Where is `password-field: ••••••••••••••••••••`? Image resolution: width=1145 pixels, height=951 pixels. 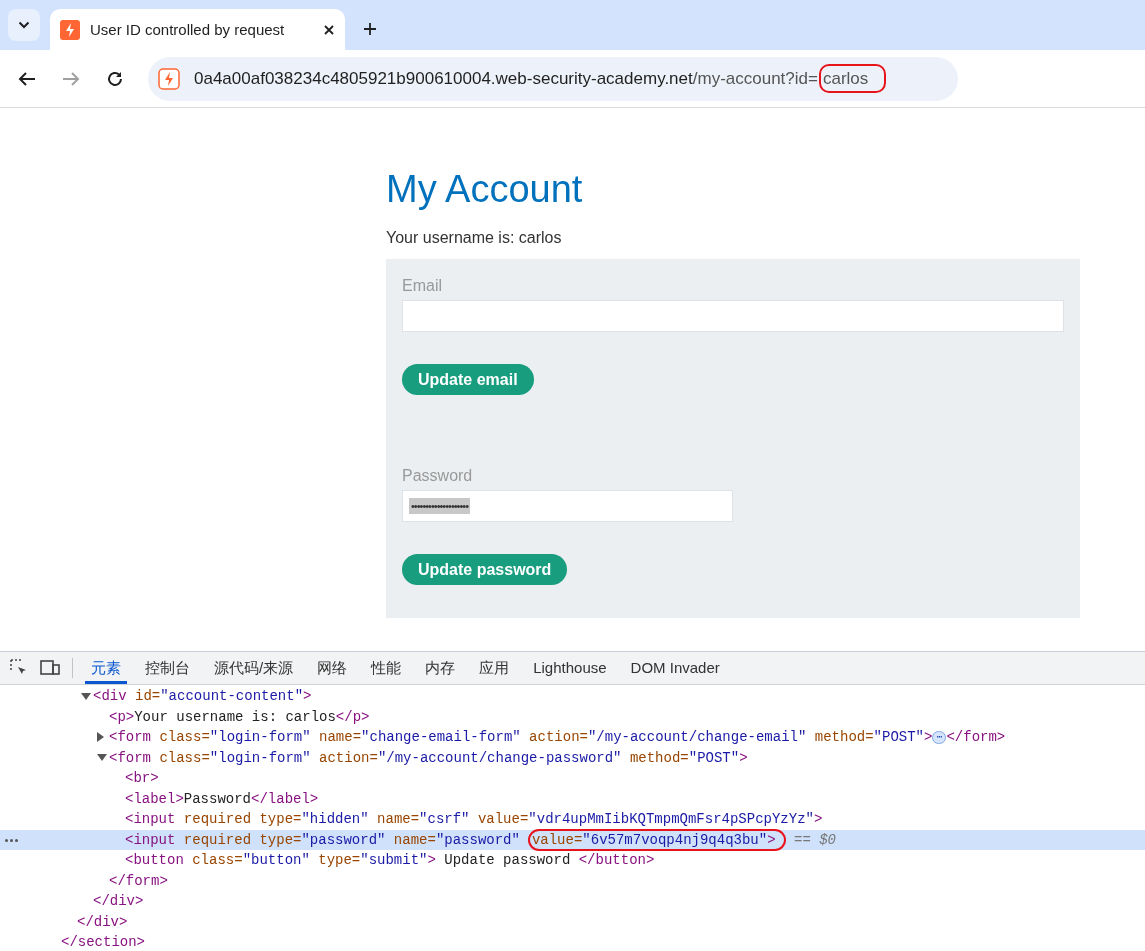
password-field: •••••••••••••••••••• is located at coordinates (567, 506).